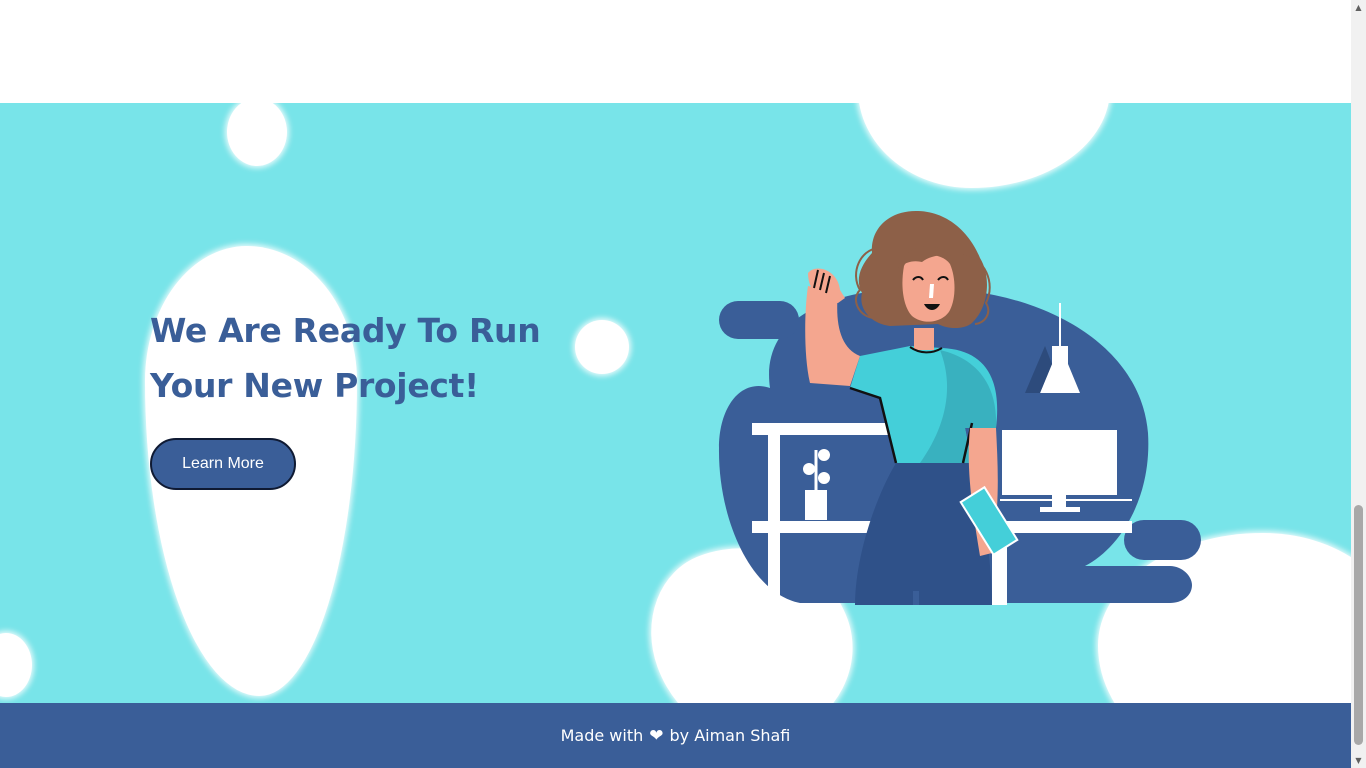 This screenshot has width=1366, height=768. What do you see at coordinates (730, 735) in the screenshot?
I see `footer-text-after: by Aiman Shafi` at bounding box center [730, 735].